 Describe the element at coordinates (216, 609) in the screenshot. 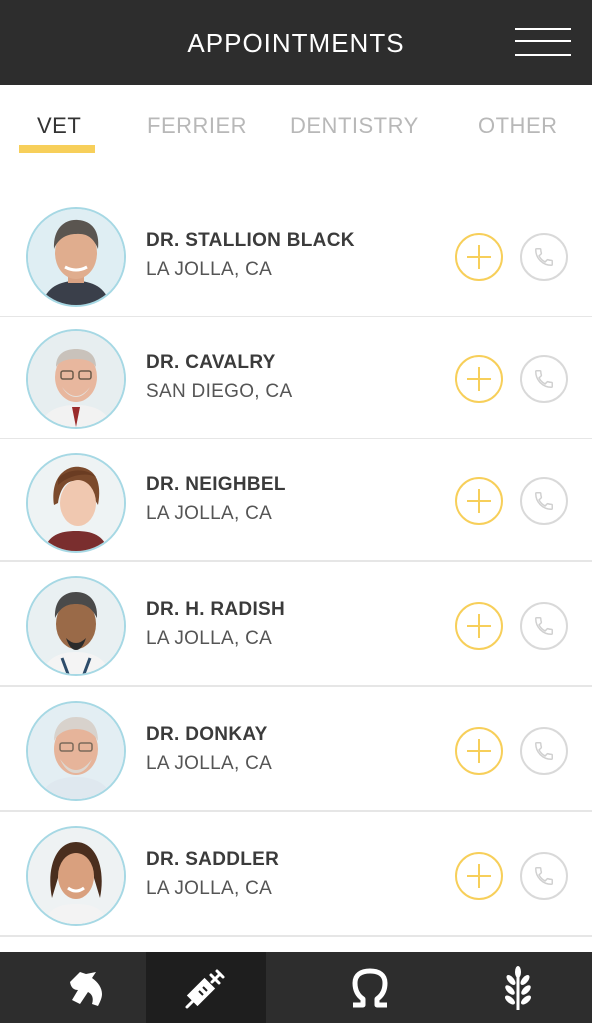

I see `doctor-name: DR. H. RADISH` at that location.